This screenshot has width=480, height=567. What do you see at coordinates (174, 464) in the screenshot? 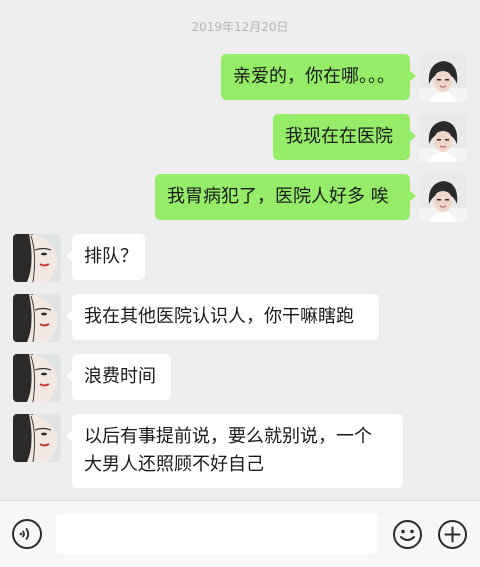
I see `message-text-line: 大男人还照顾不好自己` at bounding box center [174, 464].